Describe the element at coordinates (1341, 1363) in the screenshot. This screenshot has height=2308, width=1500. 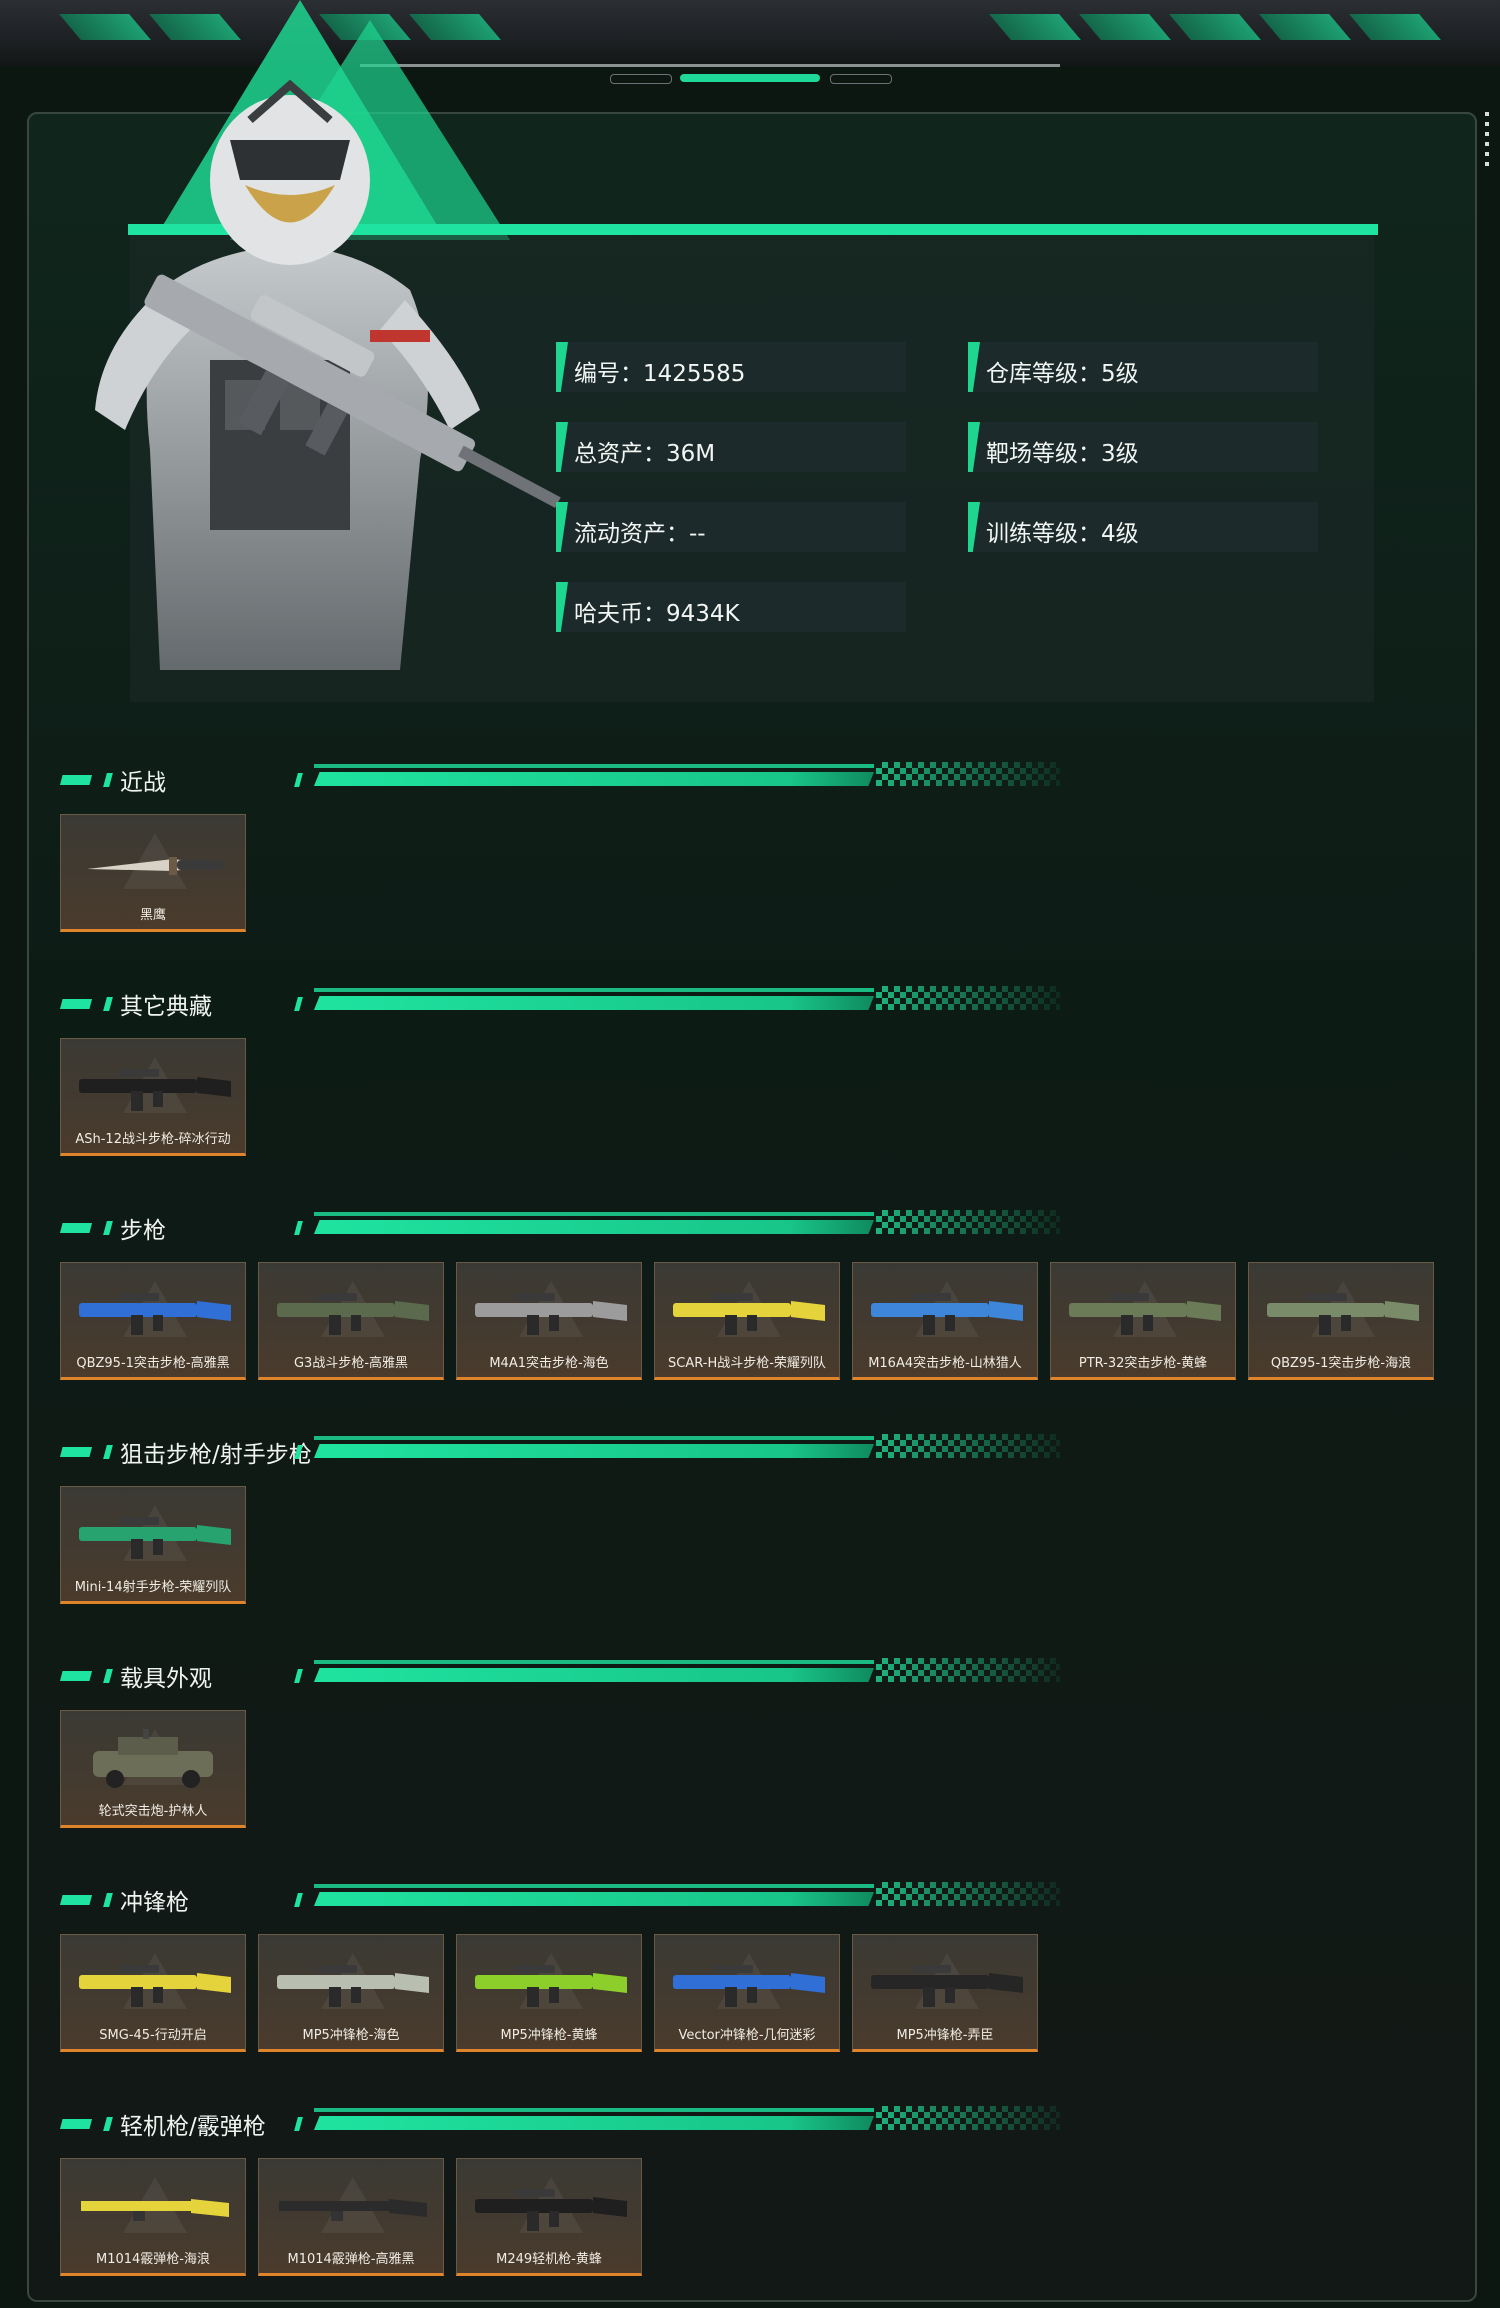
I see `item-name: QBZ95-1突击步枪-海浪` at that location.